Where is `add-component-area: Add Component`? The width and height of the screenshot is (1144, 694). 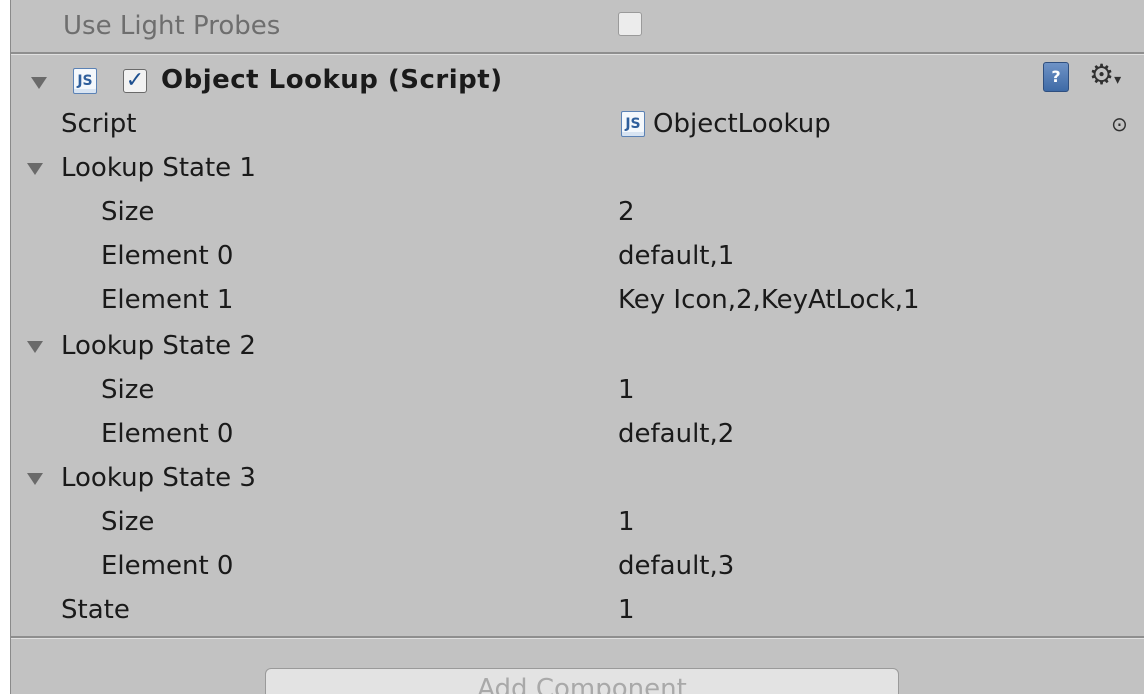
add-component-area: Add Component is located at coordinates (577, 667).